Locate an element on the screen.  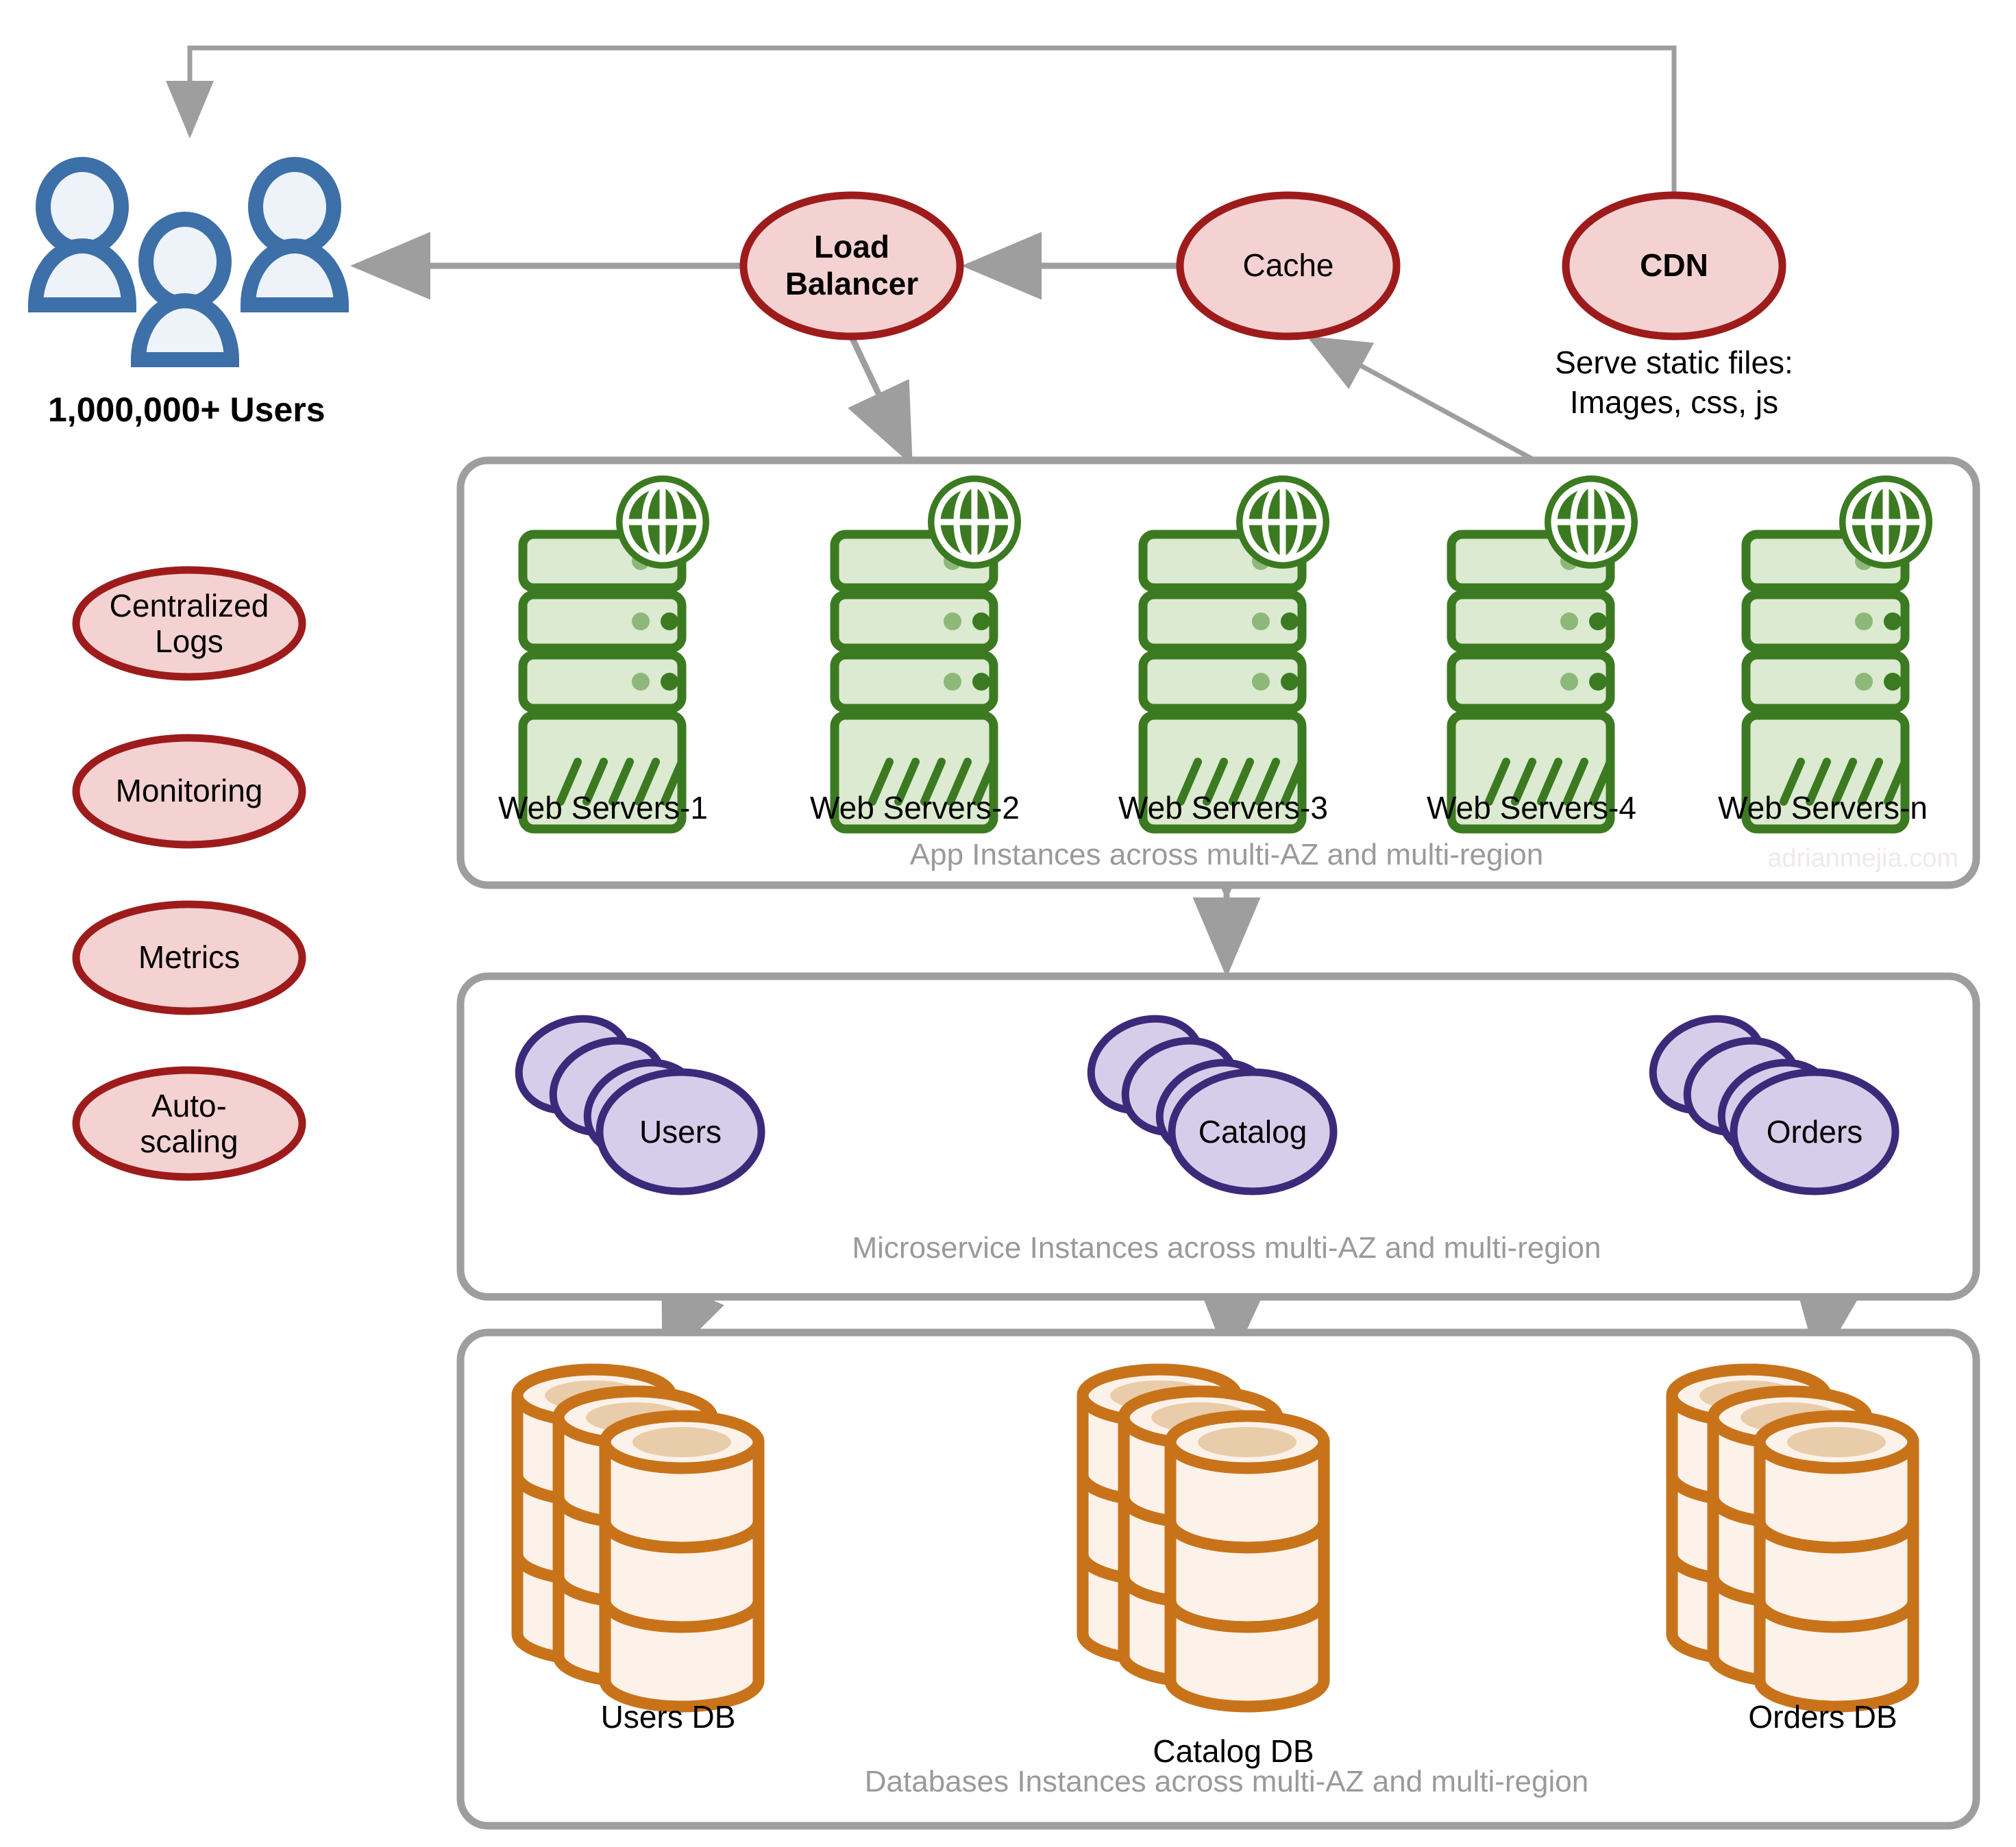
web-server-3-label: Web Servers-3 is located at coordinates (1223, 808).